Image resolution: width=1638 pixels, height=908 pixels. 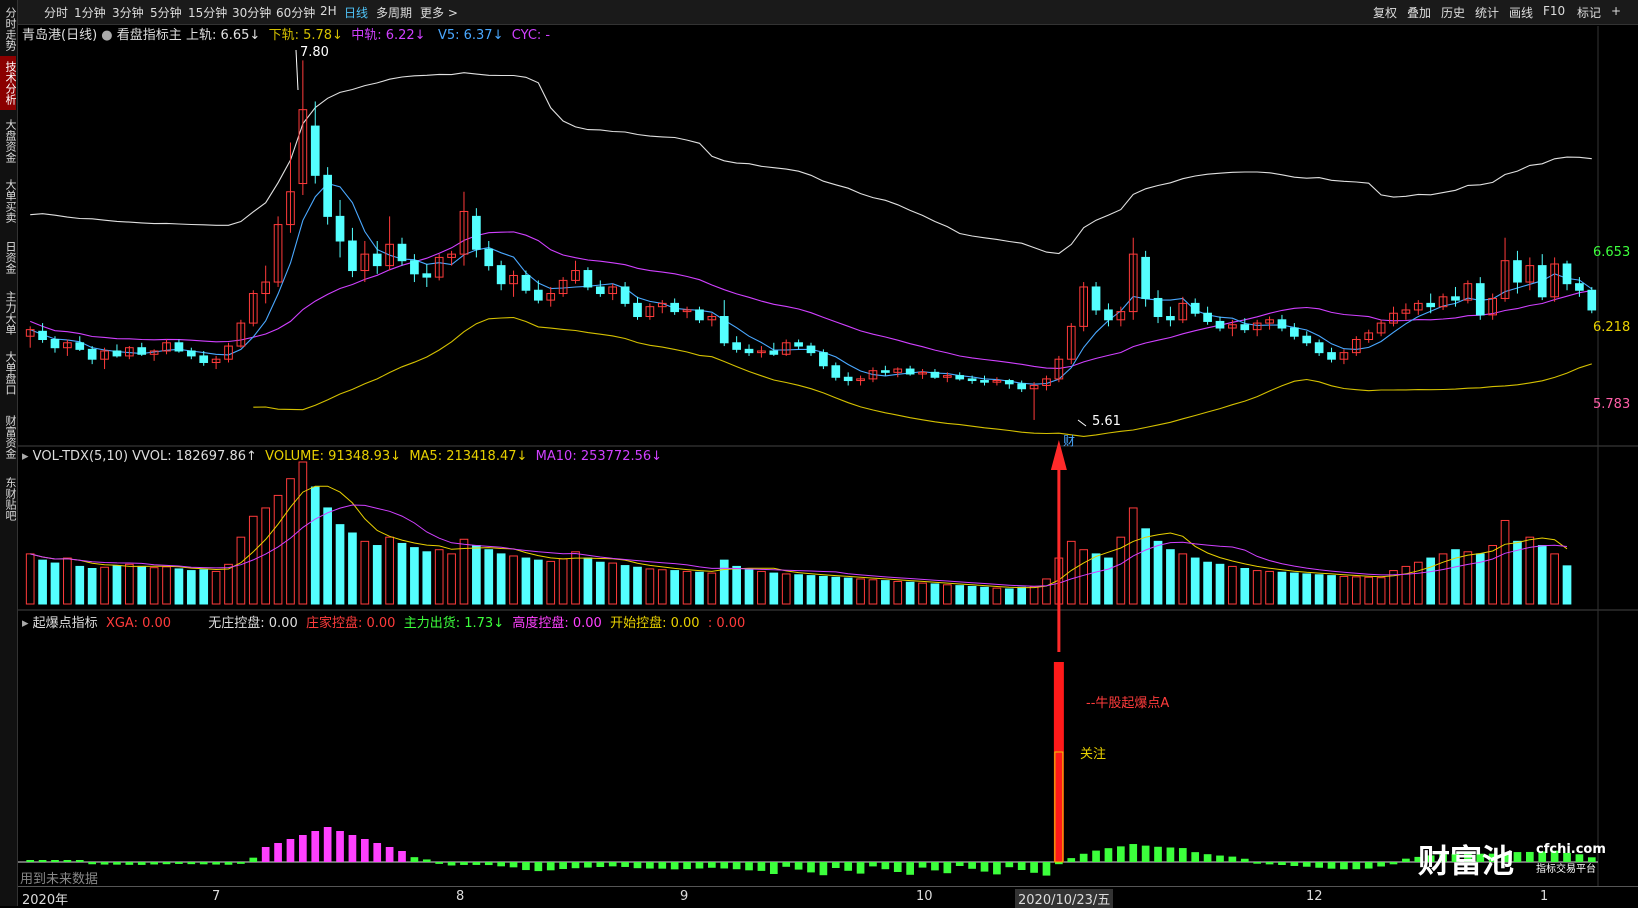 I want to click on ind-extra: : 0.00, so click(x=726, y=623).